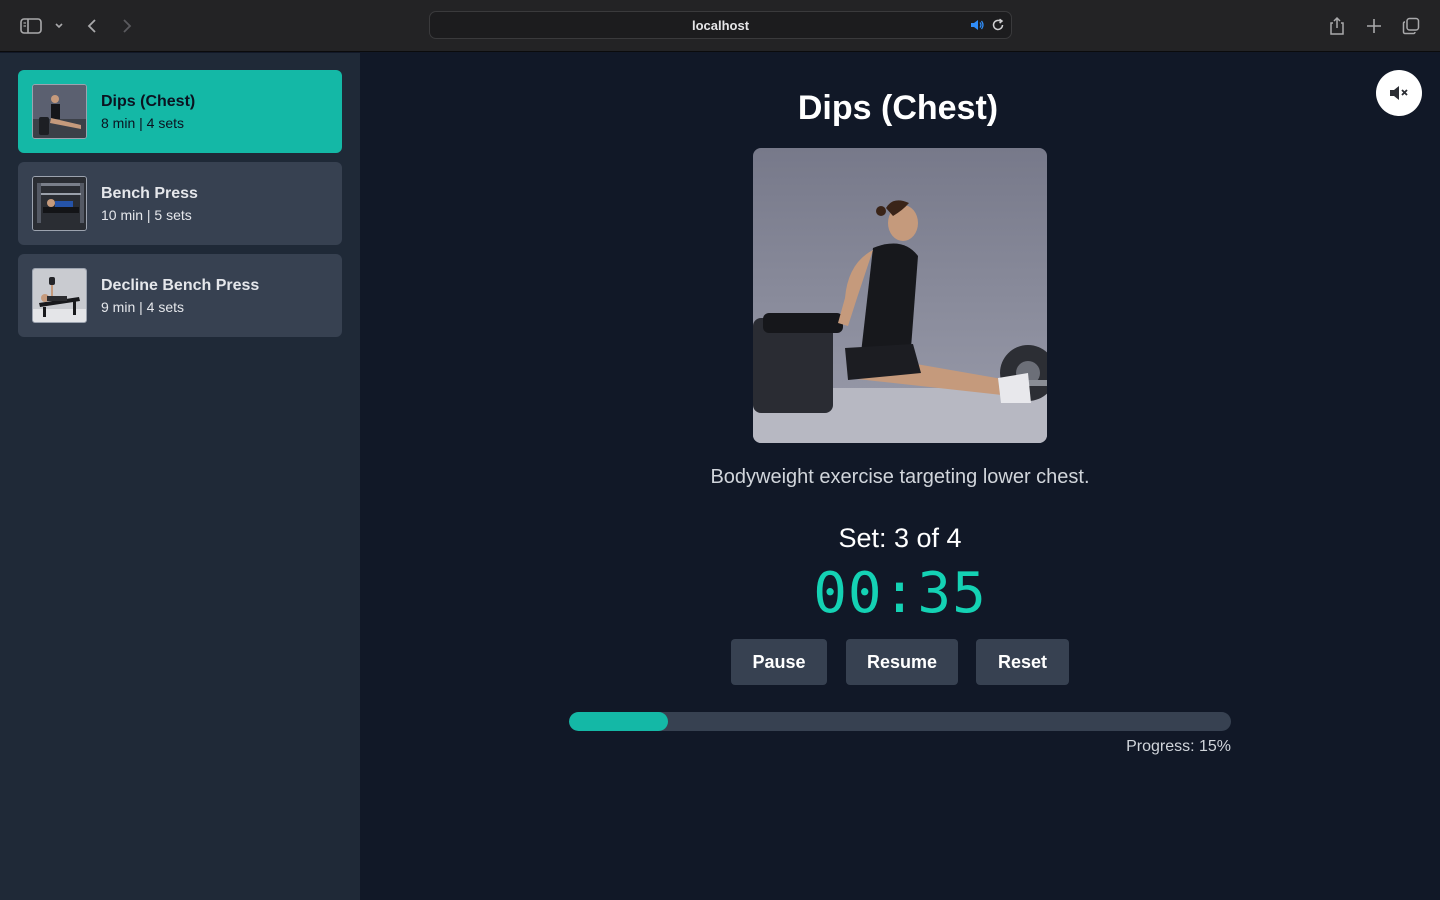  What do you see at coordinates (59, 295) in the screenshot?
I see `exercise-thumbnail-decline-bench-press` at bounding box center [59, 295].